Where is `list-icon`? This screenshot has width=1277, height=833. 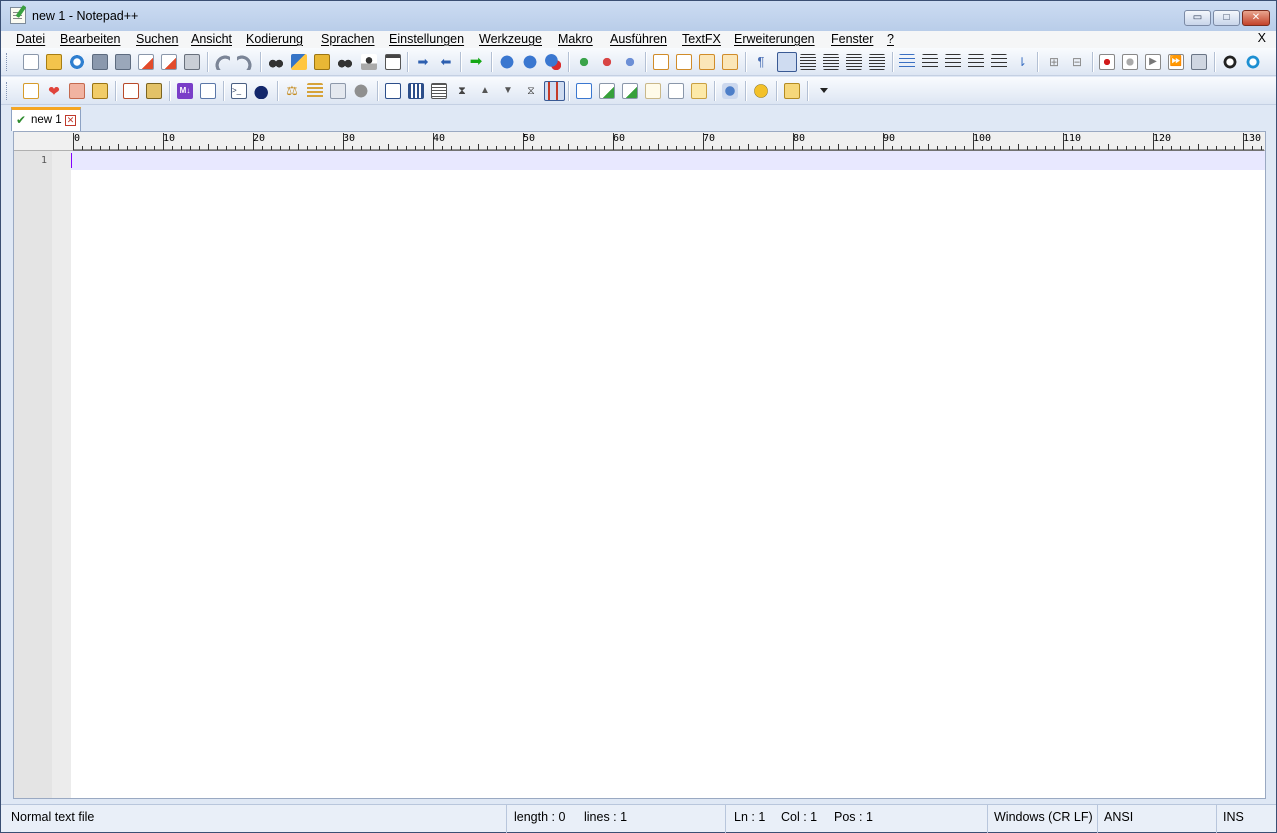 list-icon is located at coordinates (854, 62).